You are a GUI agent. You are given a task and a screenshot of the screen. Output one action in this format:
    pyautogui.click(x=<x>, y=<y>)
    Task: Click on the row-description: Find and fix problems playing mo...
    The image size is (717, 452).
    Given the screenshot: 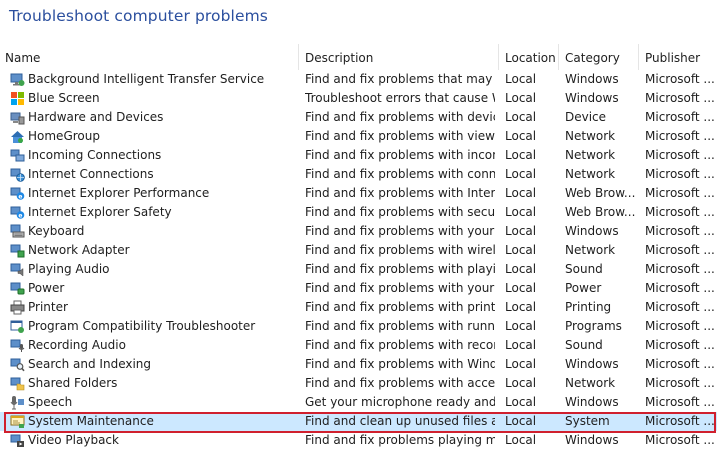 What is the action you would take?
    pyautogui.click(x=400, y=440)
    